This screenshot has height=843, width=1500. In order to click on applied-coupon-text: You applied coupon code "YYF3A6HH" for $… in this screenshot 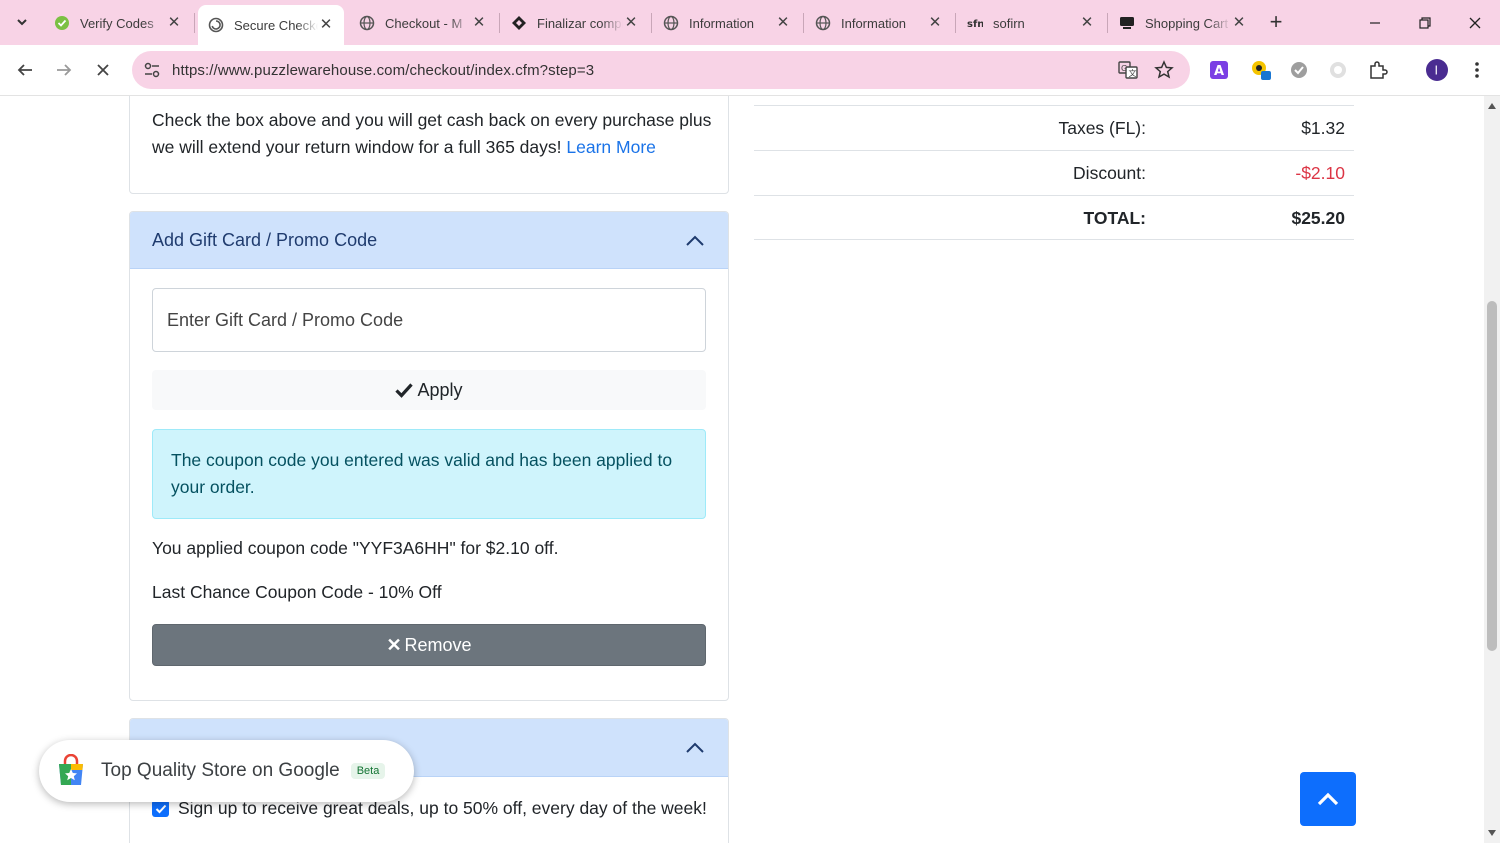, I will do `click(355, 548)`.